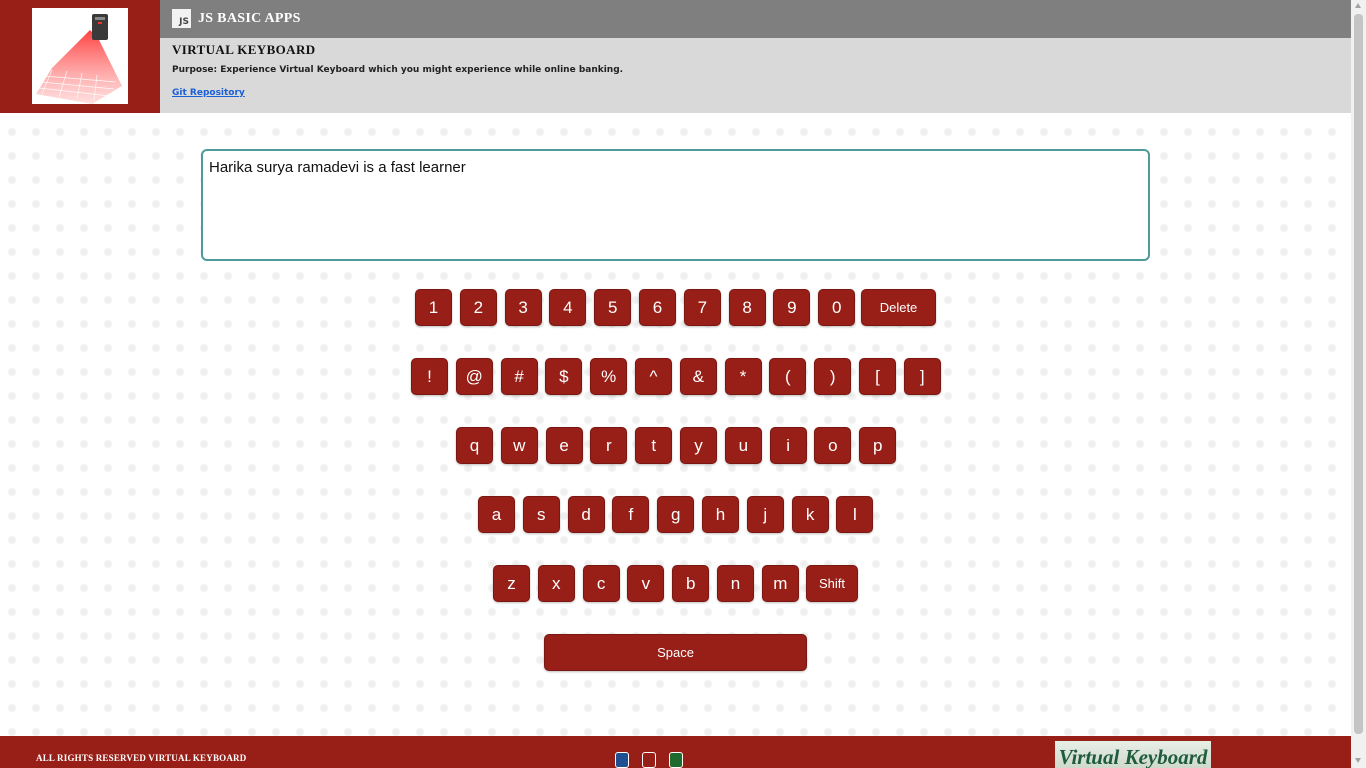 The width and height of the screenshot is (1366, 768). I want to click on delete-key: Delete, so click(898, 307).